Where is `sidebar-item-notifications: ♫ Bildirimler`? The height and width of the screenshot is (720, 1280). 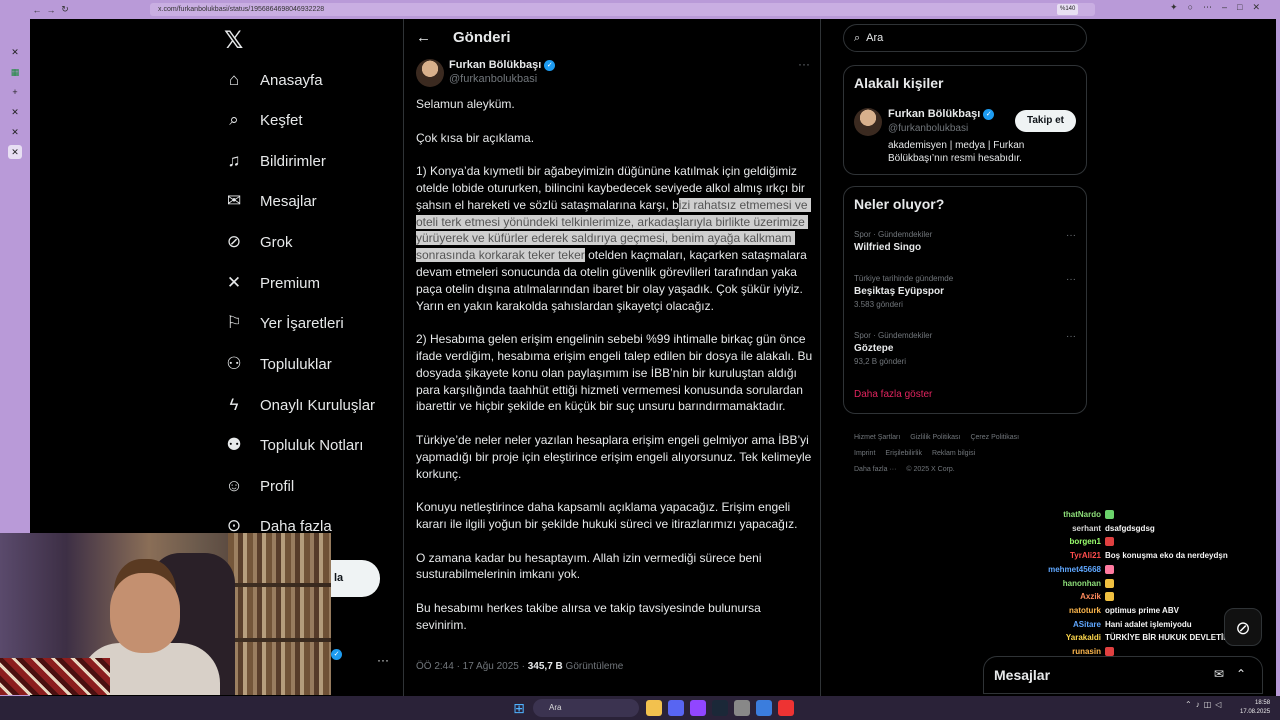 sidebar-item-notifications: ♫ Bildirimler is located at coordinates (275, 161).